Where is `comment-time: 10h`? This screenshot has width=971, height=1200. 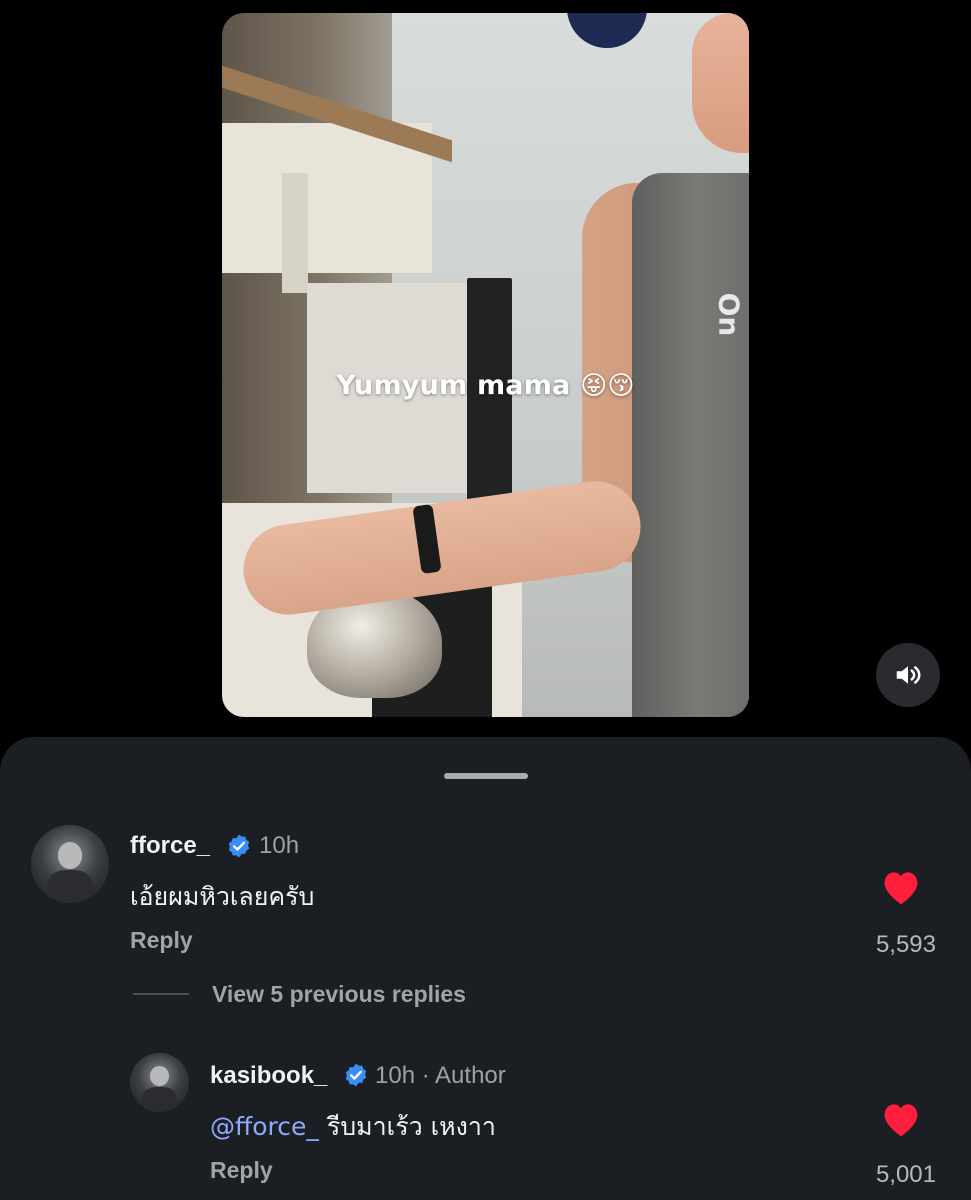 comment-time: 10h is located at coordinates (279, 845).